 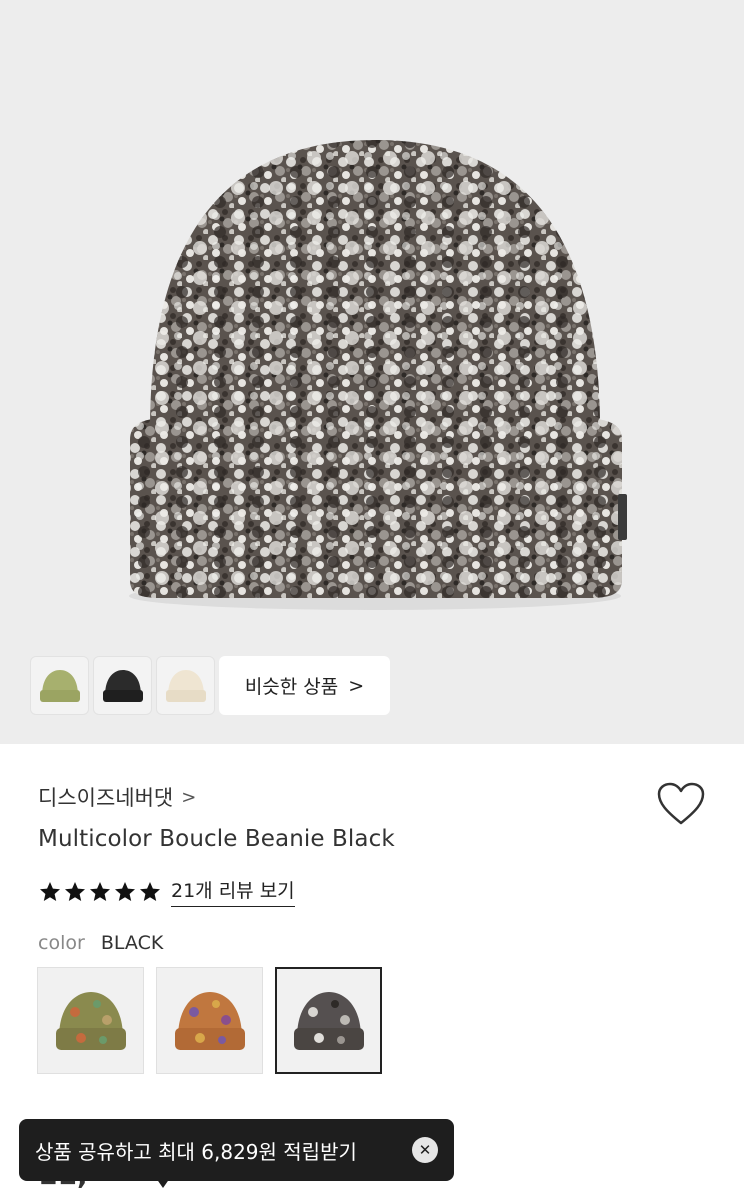 I want to click on thumbnail-olive, so click(x=59, y=685).